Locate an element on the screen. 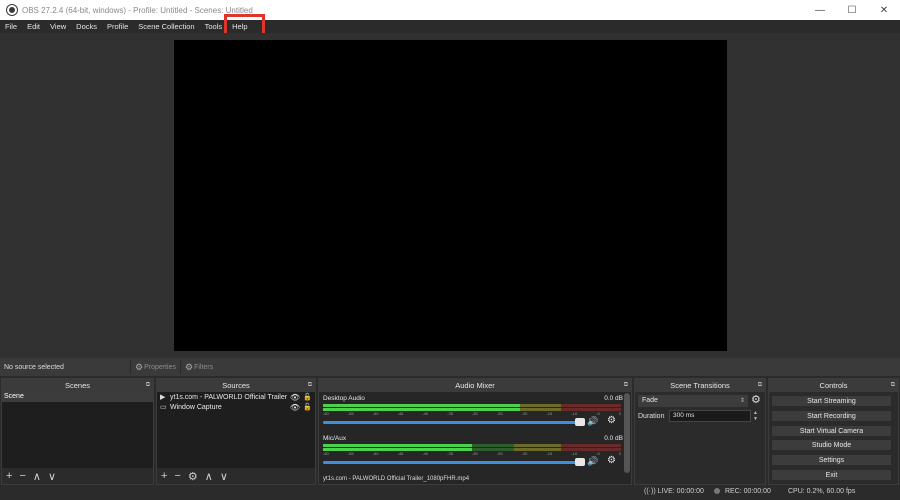  scene-transitions-title: Scene Transitions is located at coordinates (700, 385).